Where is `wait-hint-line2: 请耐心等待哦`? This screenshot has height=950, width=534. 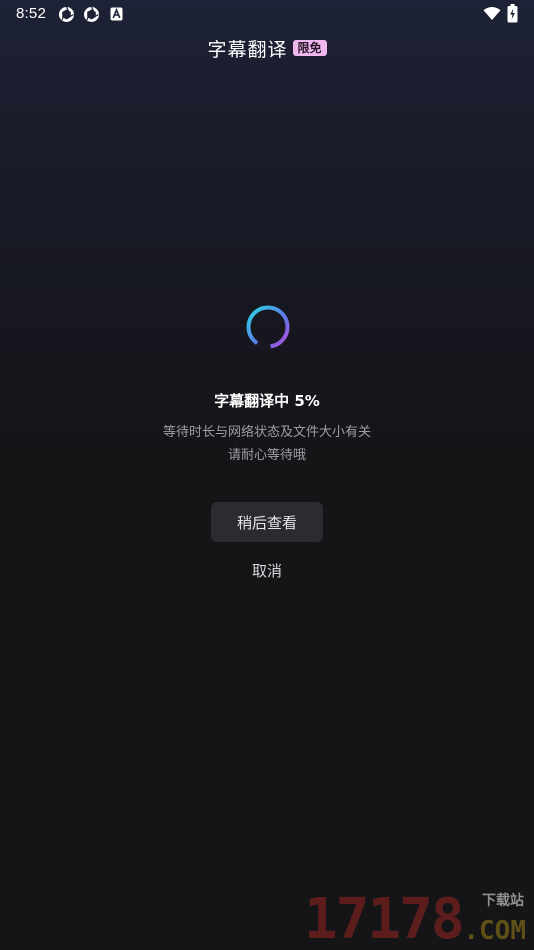 wait-hint-line2: 请耐心等待哦 is located at coordinates (266, 455).